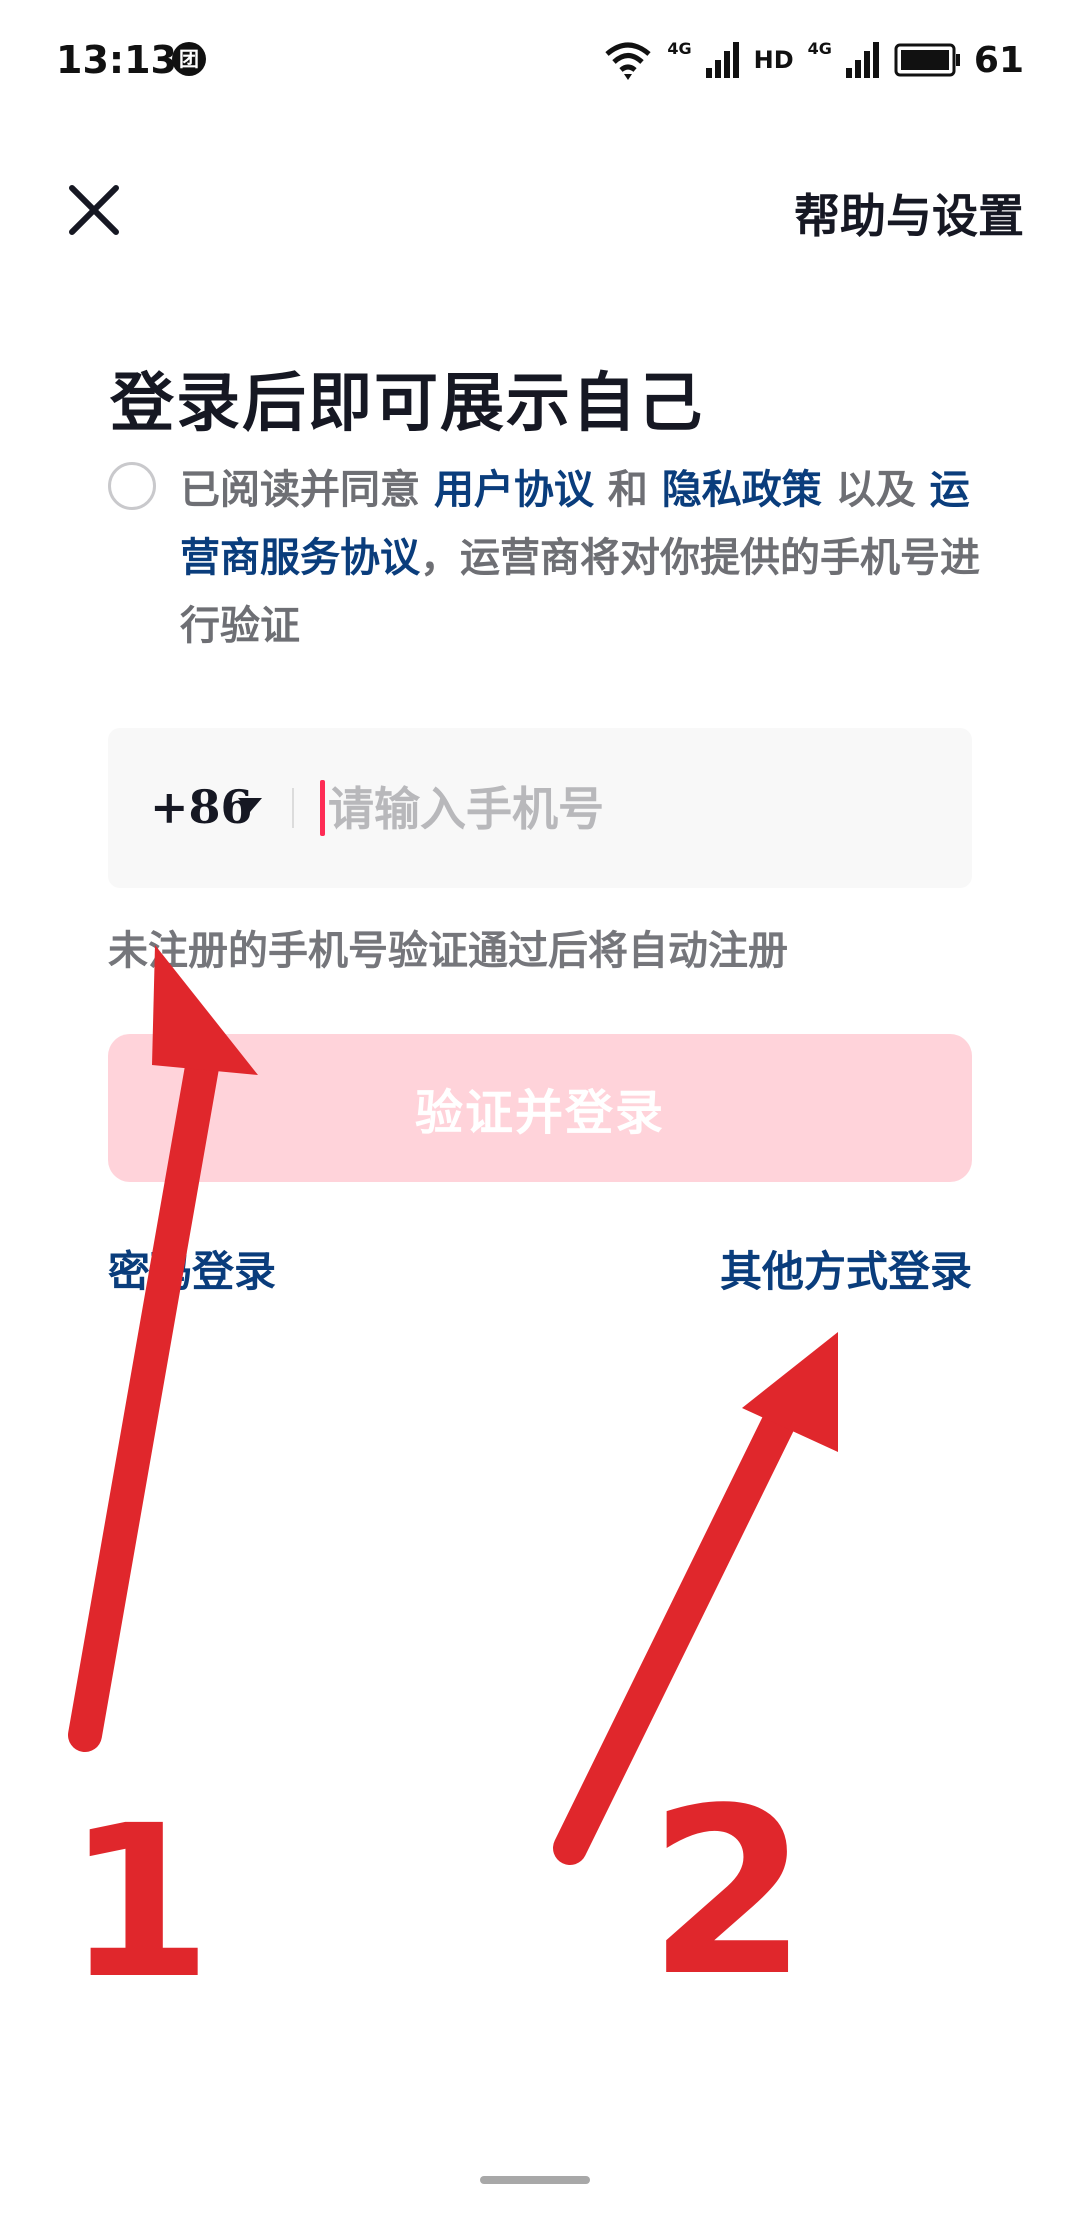  Describe the element at coordinates (116, 60) in the screenshot. I see `status-time: 13:13` at that location.